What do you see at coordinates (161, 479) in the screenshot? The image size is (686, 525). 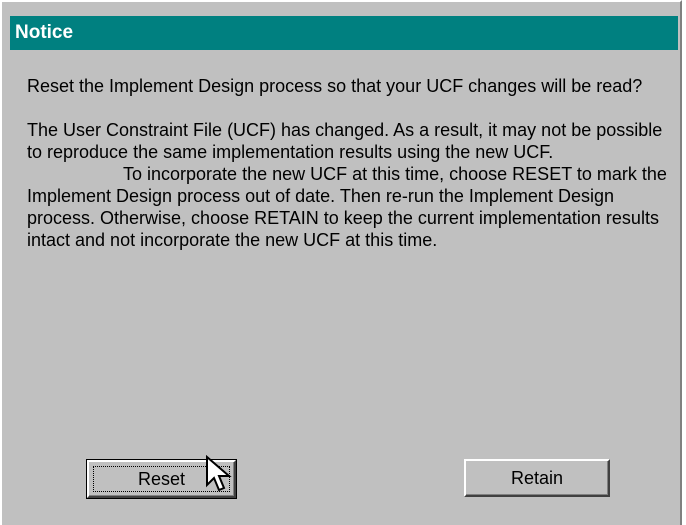 I see `reset-button-label: Reset` at bounding box center [161, 479].